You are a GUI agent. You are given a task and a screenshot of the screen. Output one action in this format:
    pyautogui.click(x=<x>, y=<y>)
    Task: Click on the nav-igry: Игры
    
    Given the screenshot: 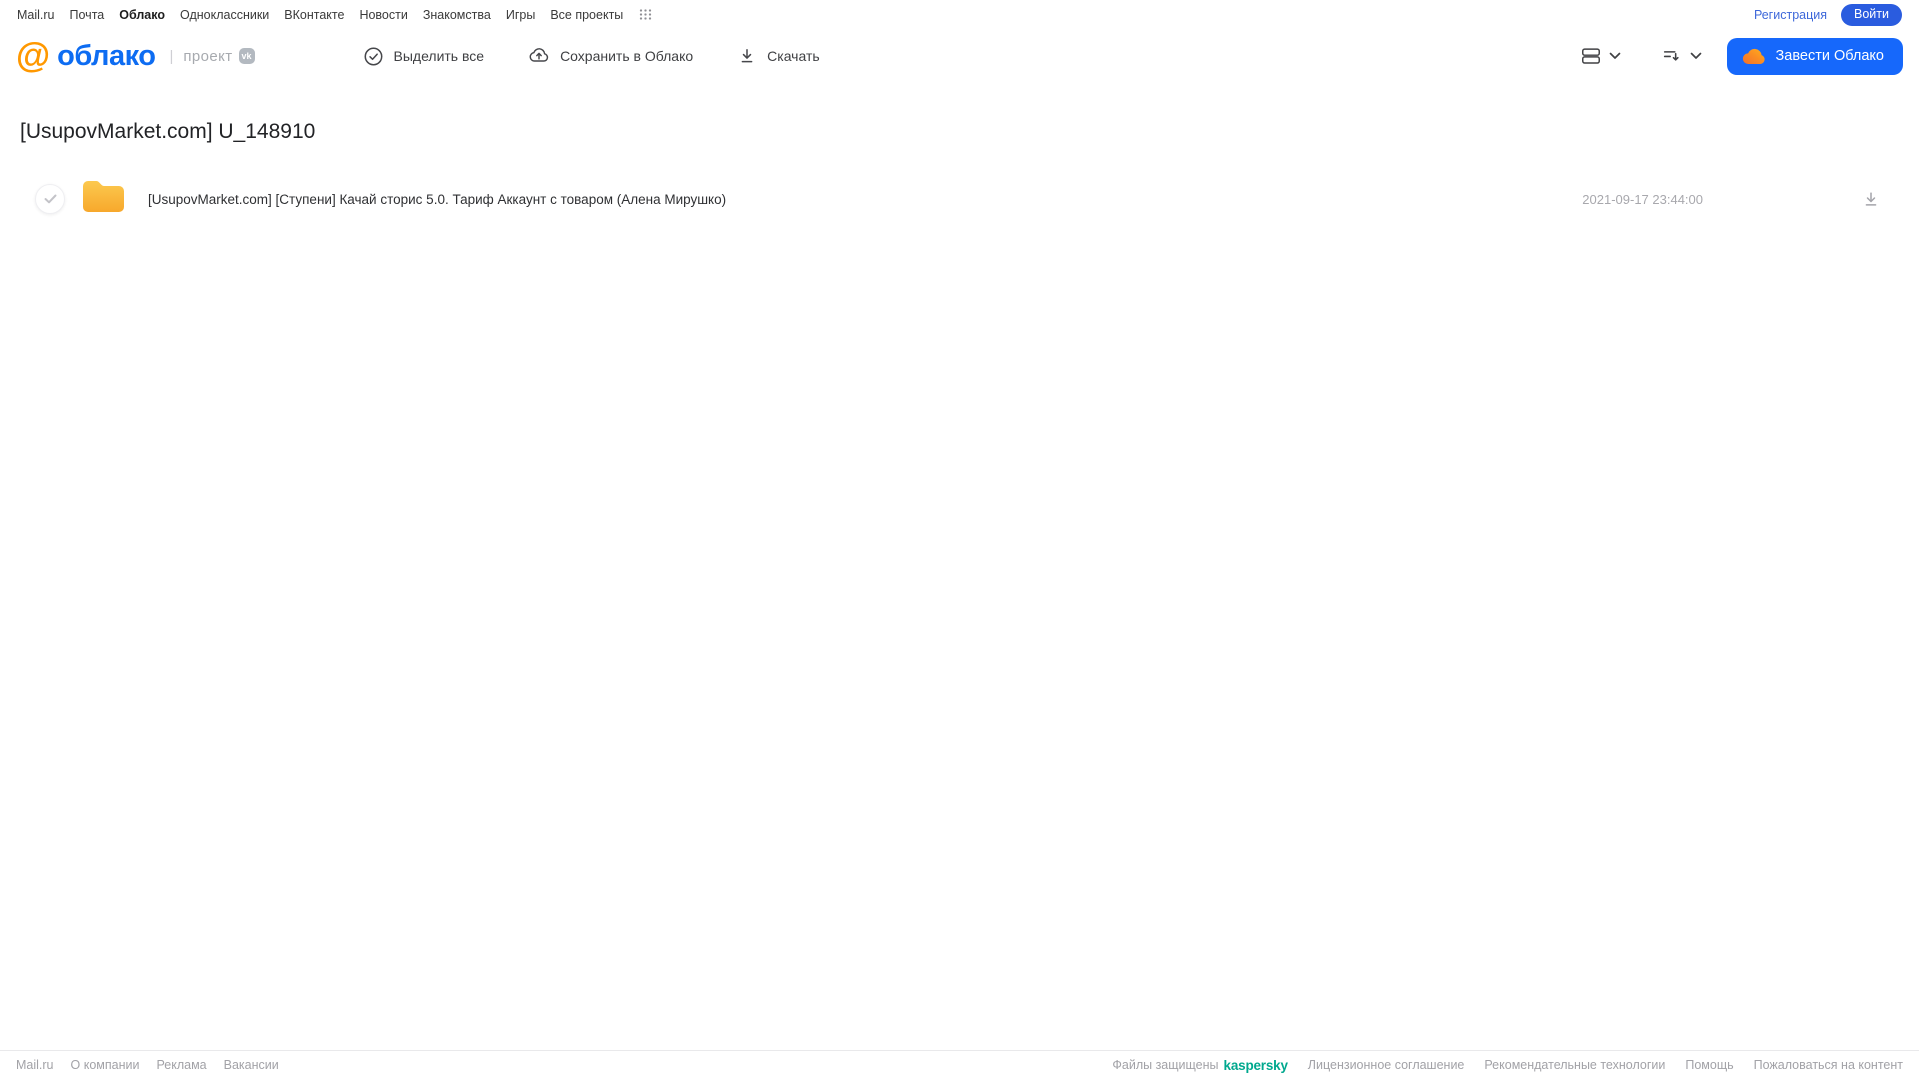 What is the action you would take?
    pyautogui.click(x=520, y=15)
    